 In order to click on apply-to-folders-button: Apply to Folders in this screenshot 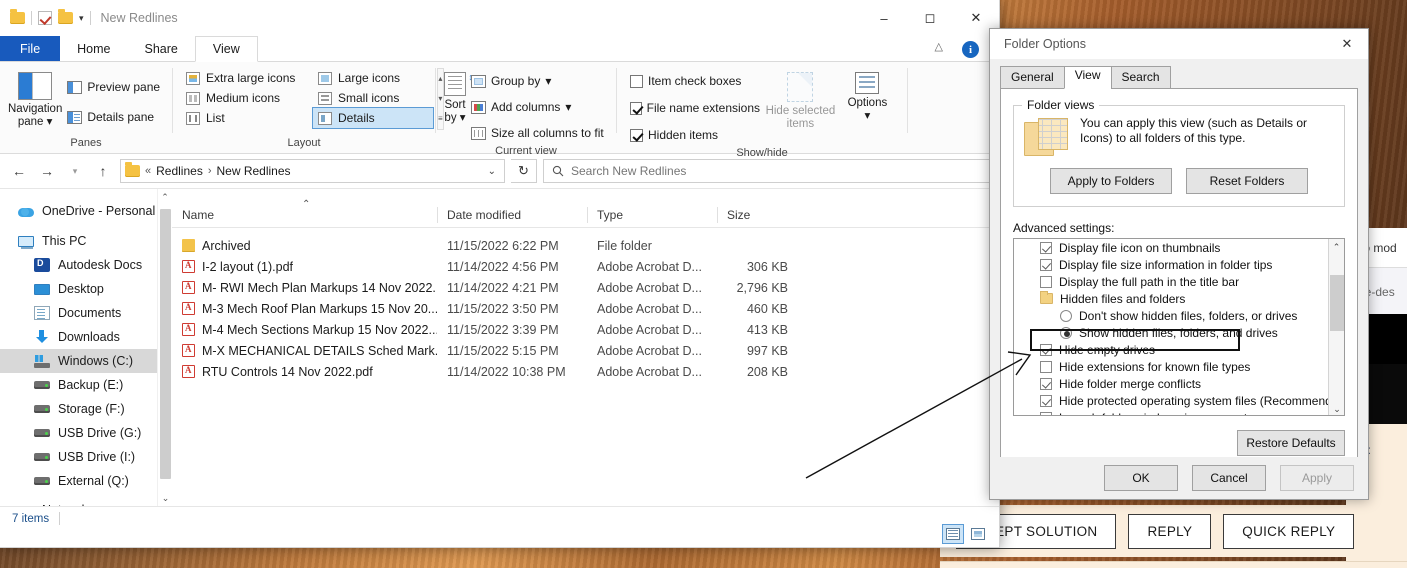, I will do `click(1111, 181)`.